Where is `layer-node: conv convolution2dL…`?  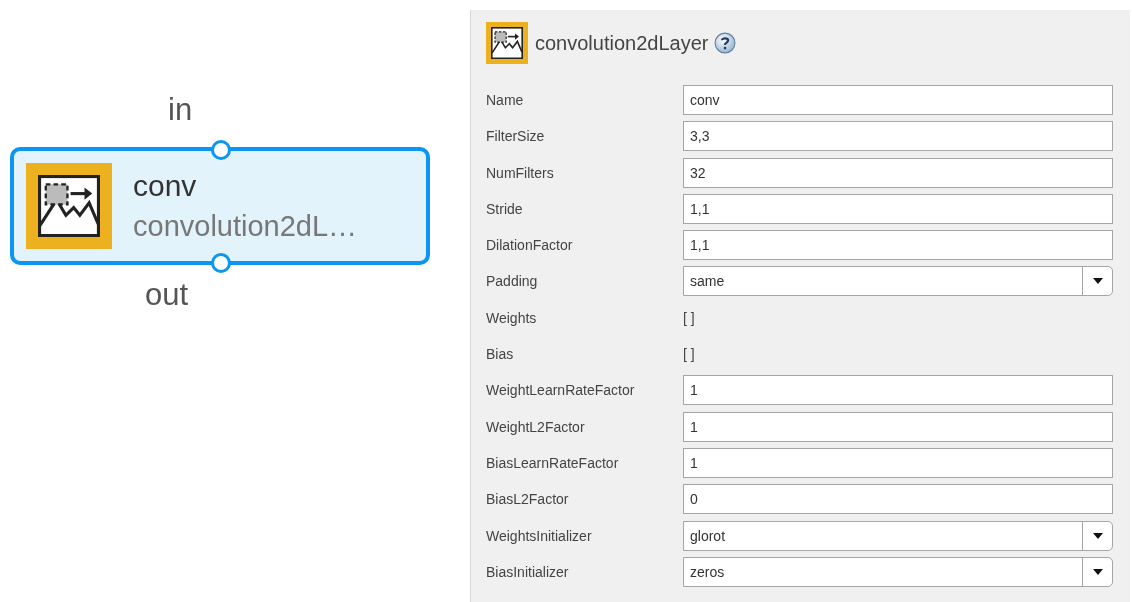 layer-node: conv convolution2dL… is located at coordinates (220, 206).